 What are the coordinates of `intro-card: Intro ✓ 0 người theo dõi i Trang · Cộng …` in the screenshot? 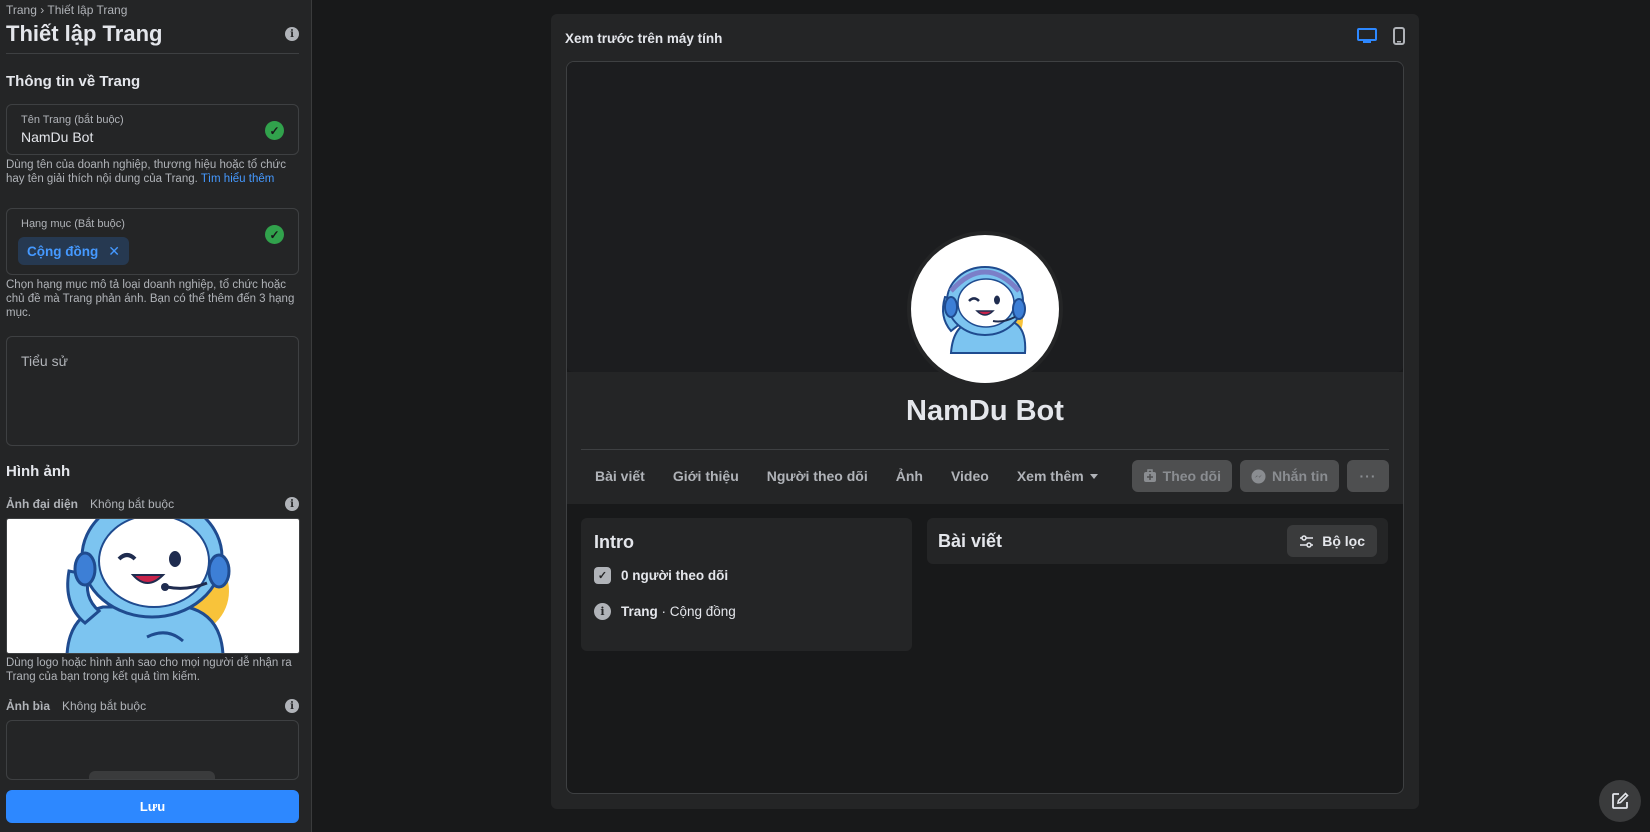 It's located at (746, 584).